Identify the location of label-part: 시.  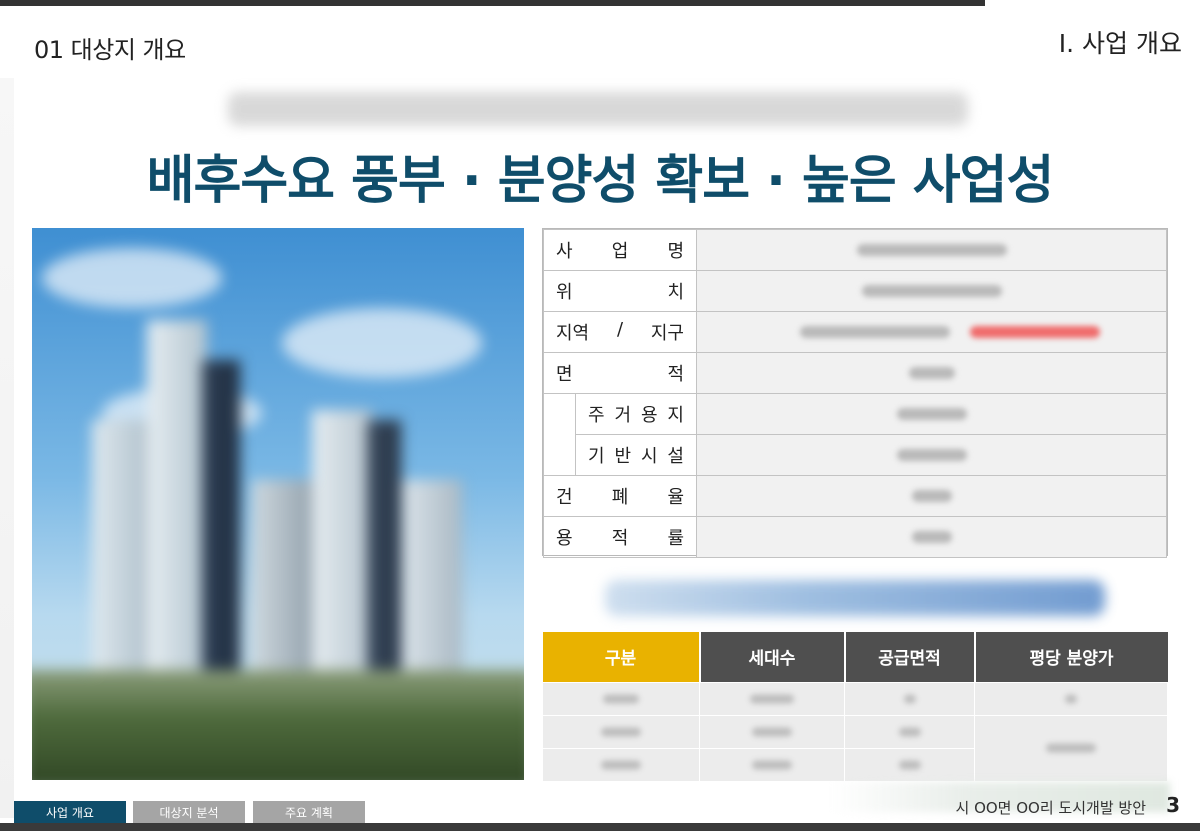
(649, 456).